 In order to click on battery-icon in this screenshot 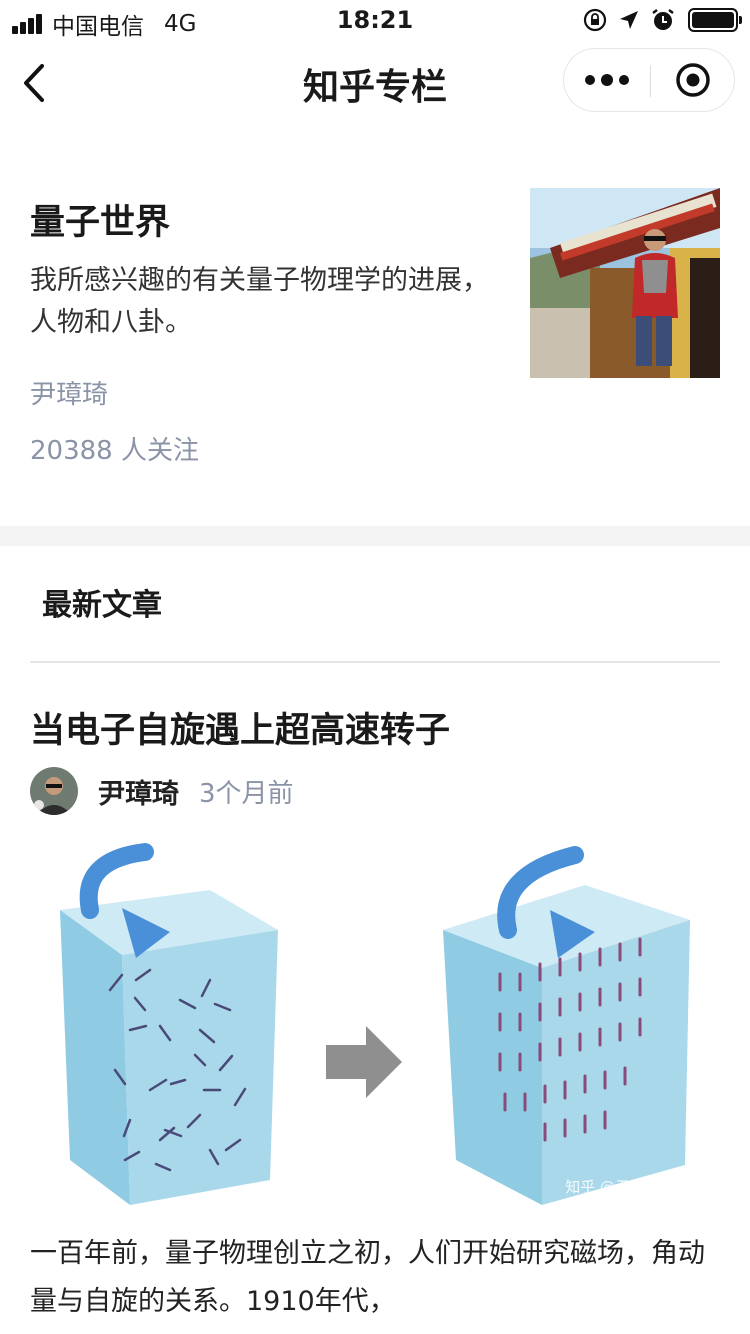, I will do `click(715, 20)`.